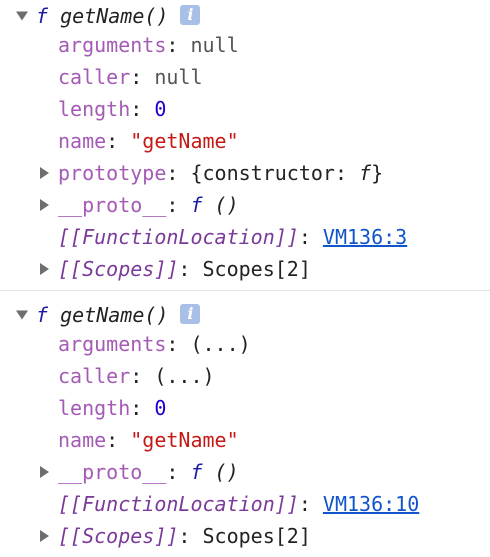 Image resolution: width=490 pixels, height=557 pixels. I want to click on prop-value-prefix: {constructor:, so click(275, 173).